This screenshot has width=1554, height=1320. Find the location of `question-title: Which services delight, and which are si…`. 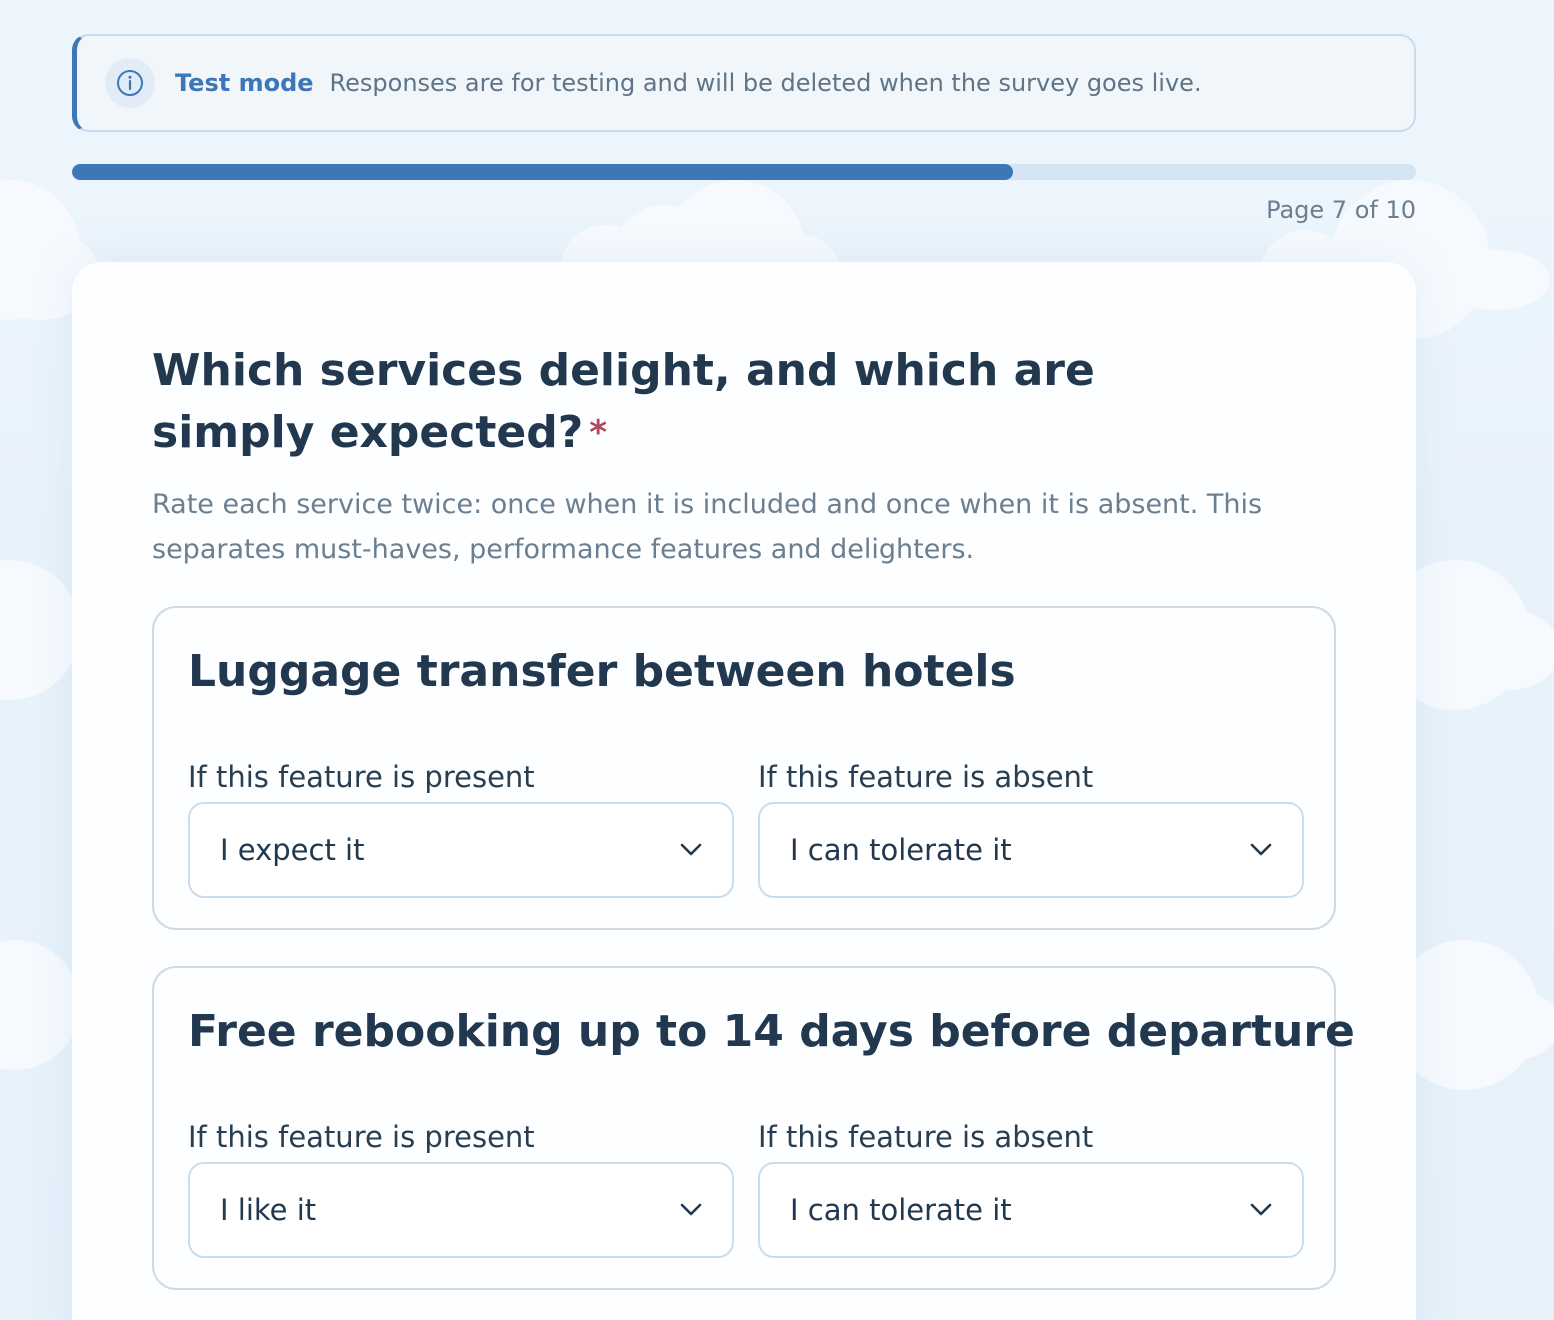

question-title: Which services delight, and which are si… is located at coordinates (702, 402).